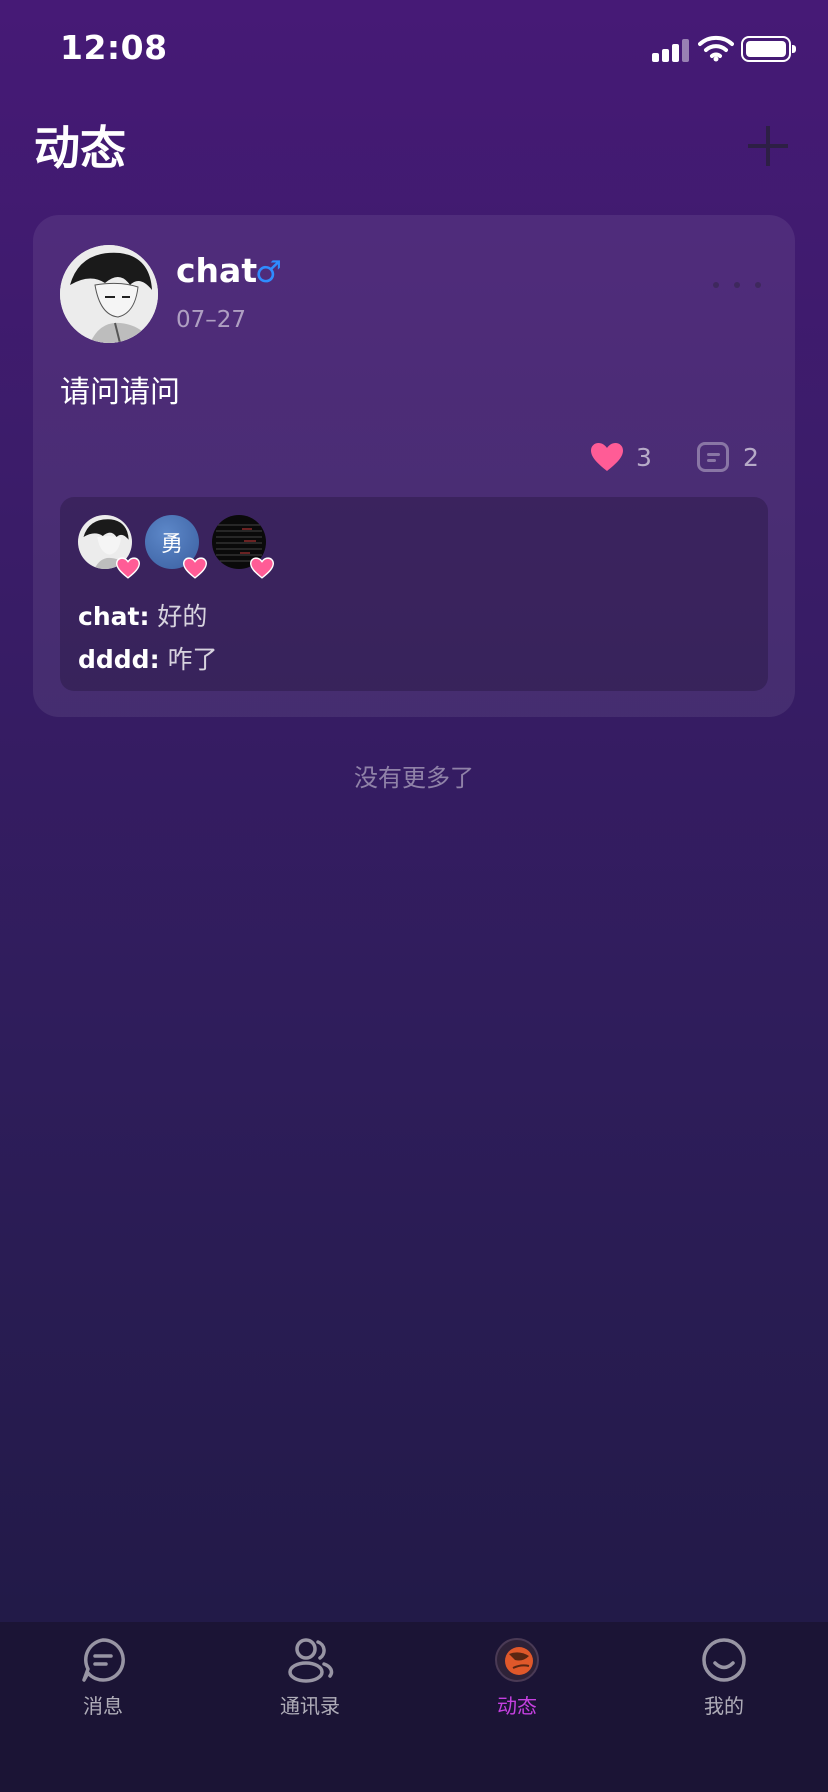  I want to click on comment-button: 2, so click(728, 457).